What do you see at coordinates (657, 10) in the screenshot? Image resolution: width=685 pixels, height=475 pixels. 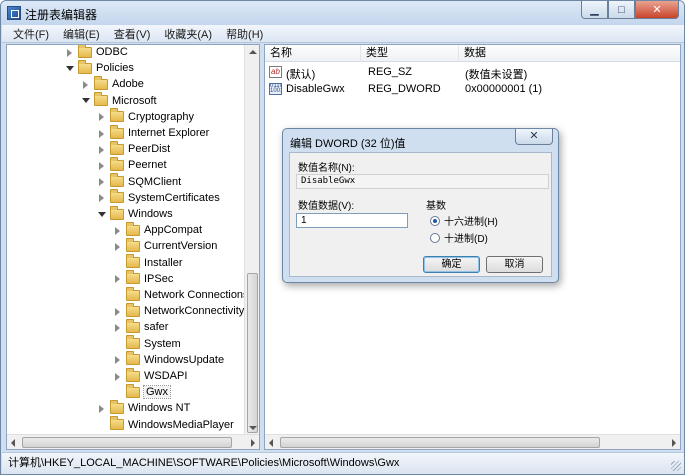 I see `close-button: ✕` at bounding box center [657, 10].